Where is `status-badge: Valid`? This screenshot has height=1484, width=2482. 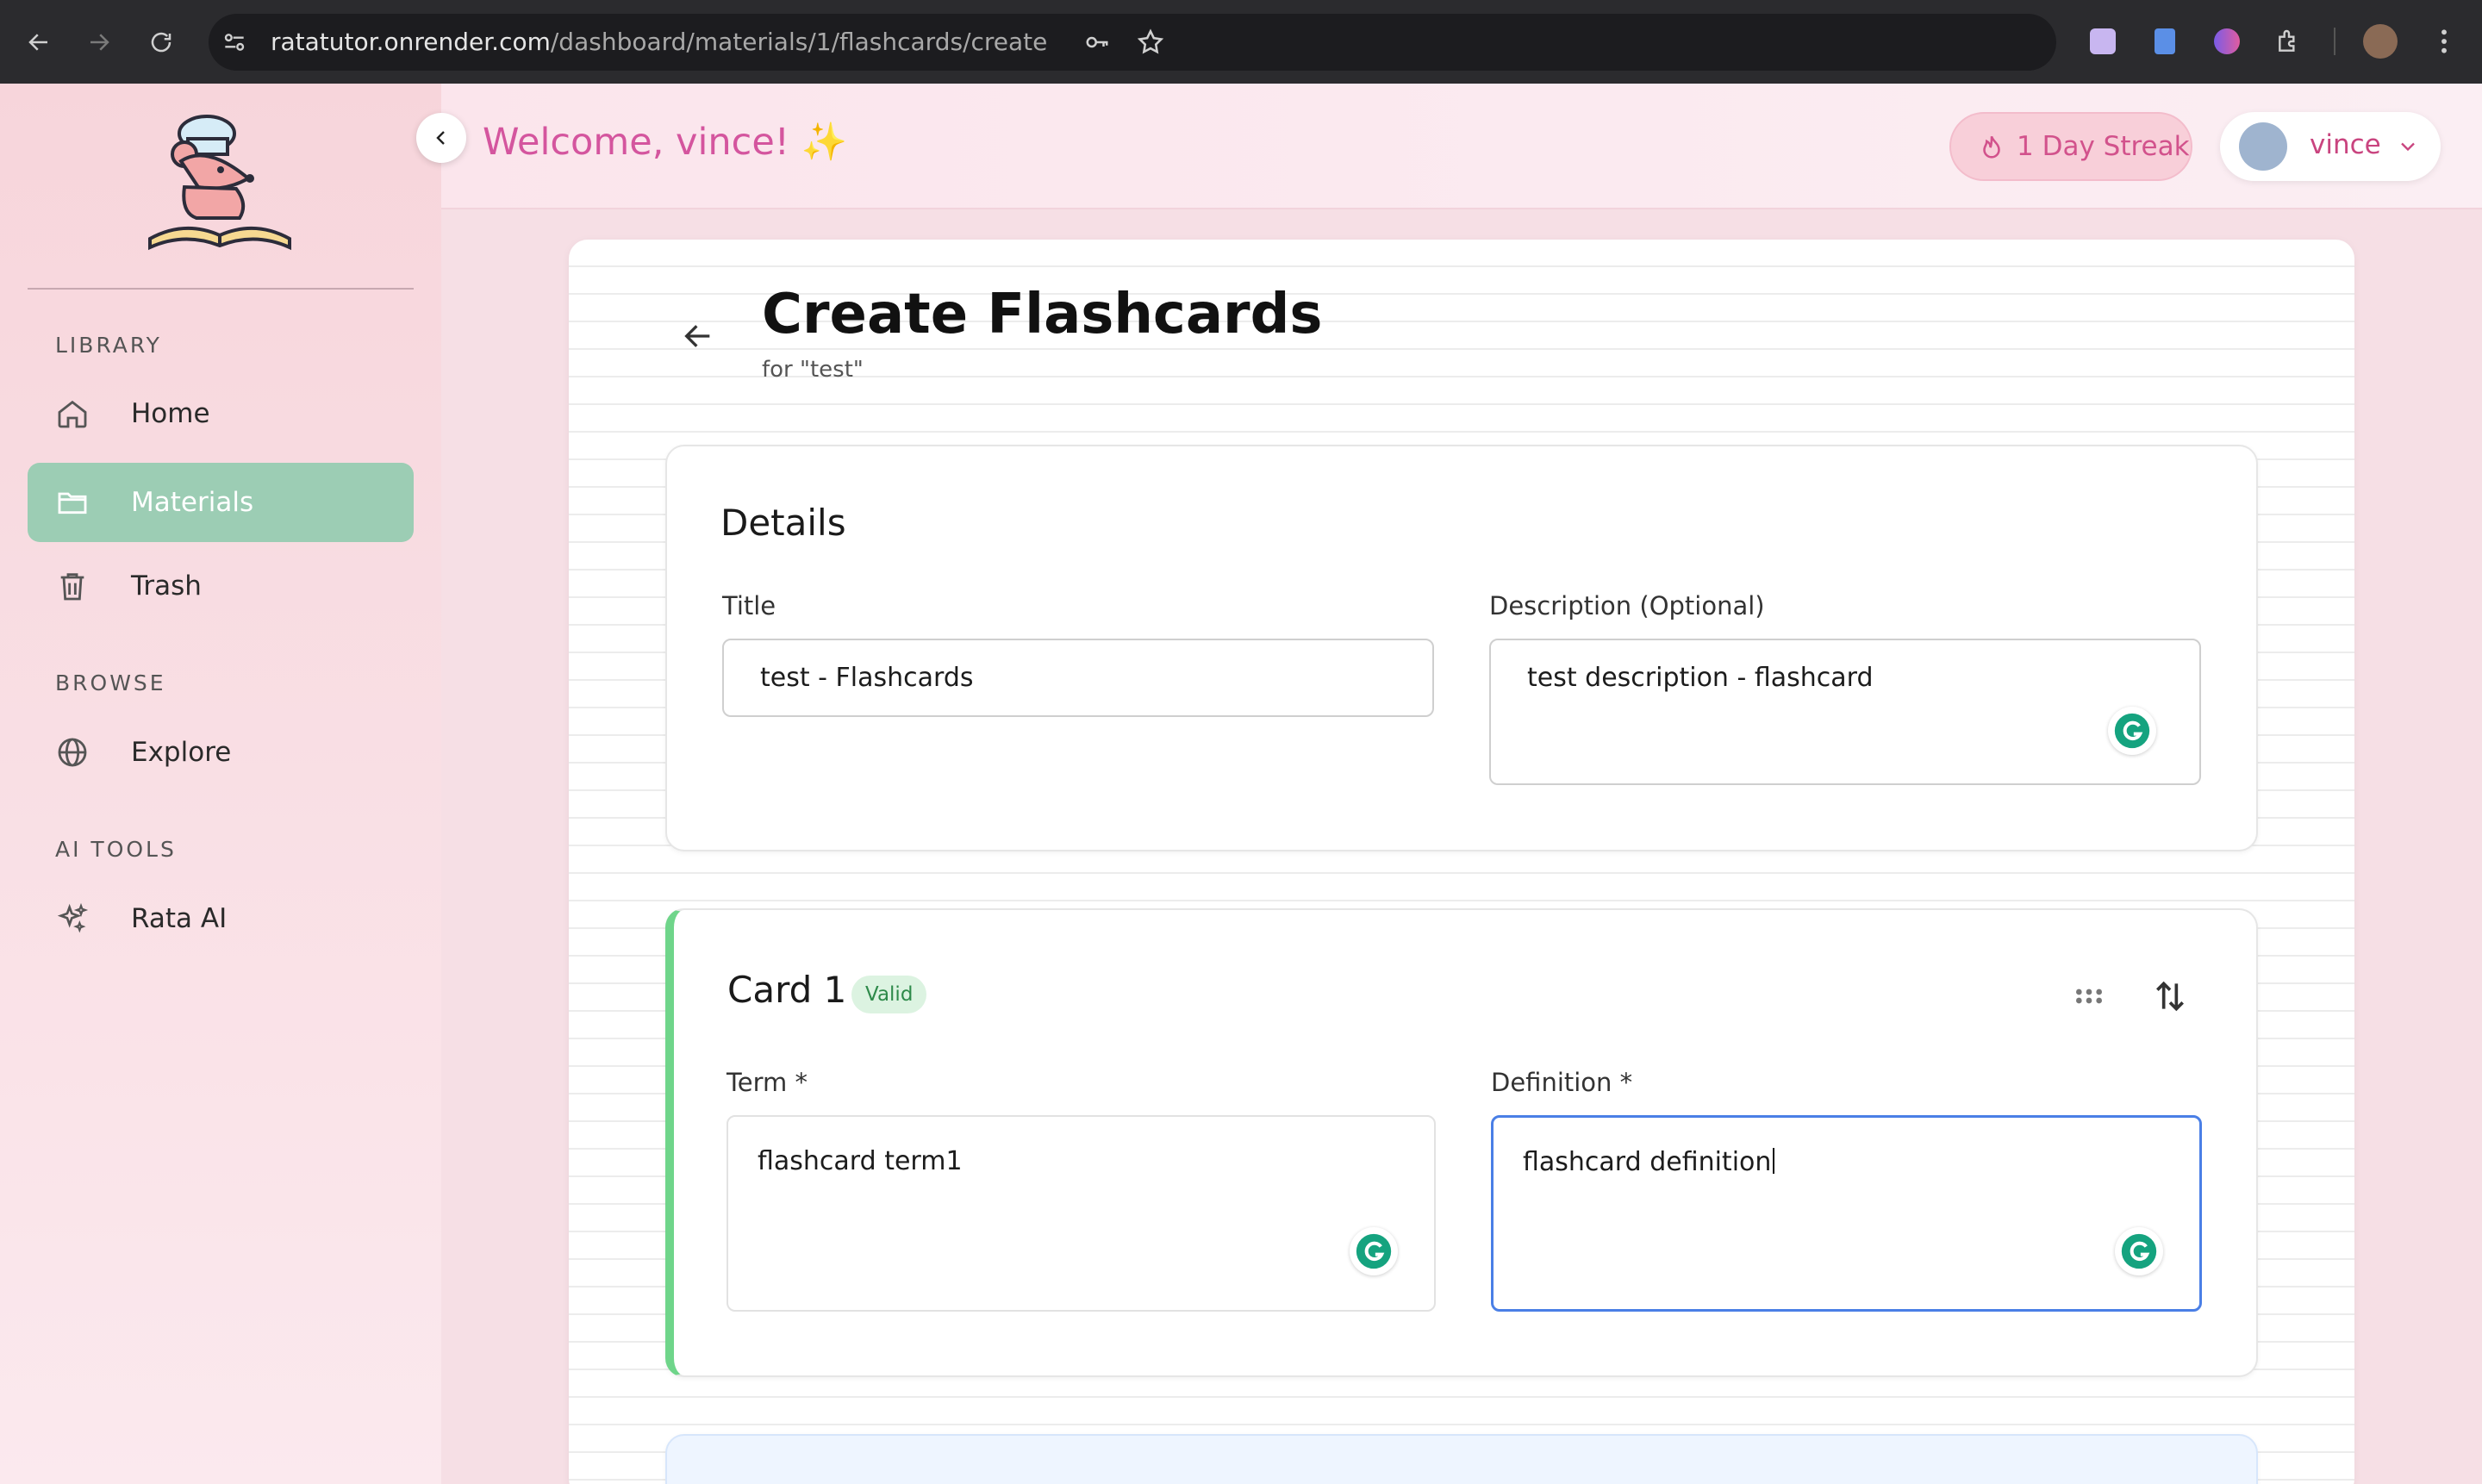 status-badge: Valid is located at coordinates (889, 994).